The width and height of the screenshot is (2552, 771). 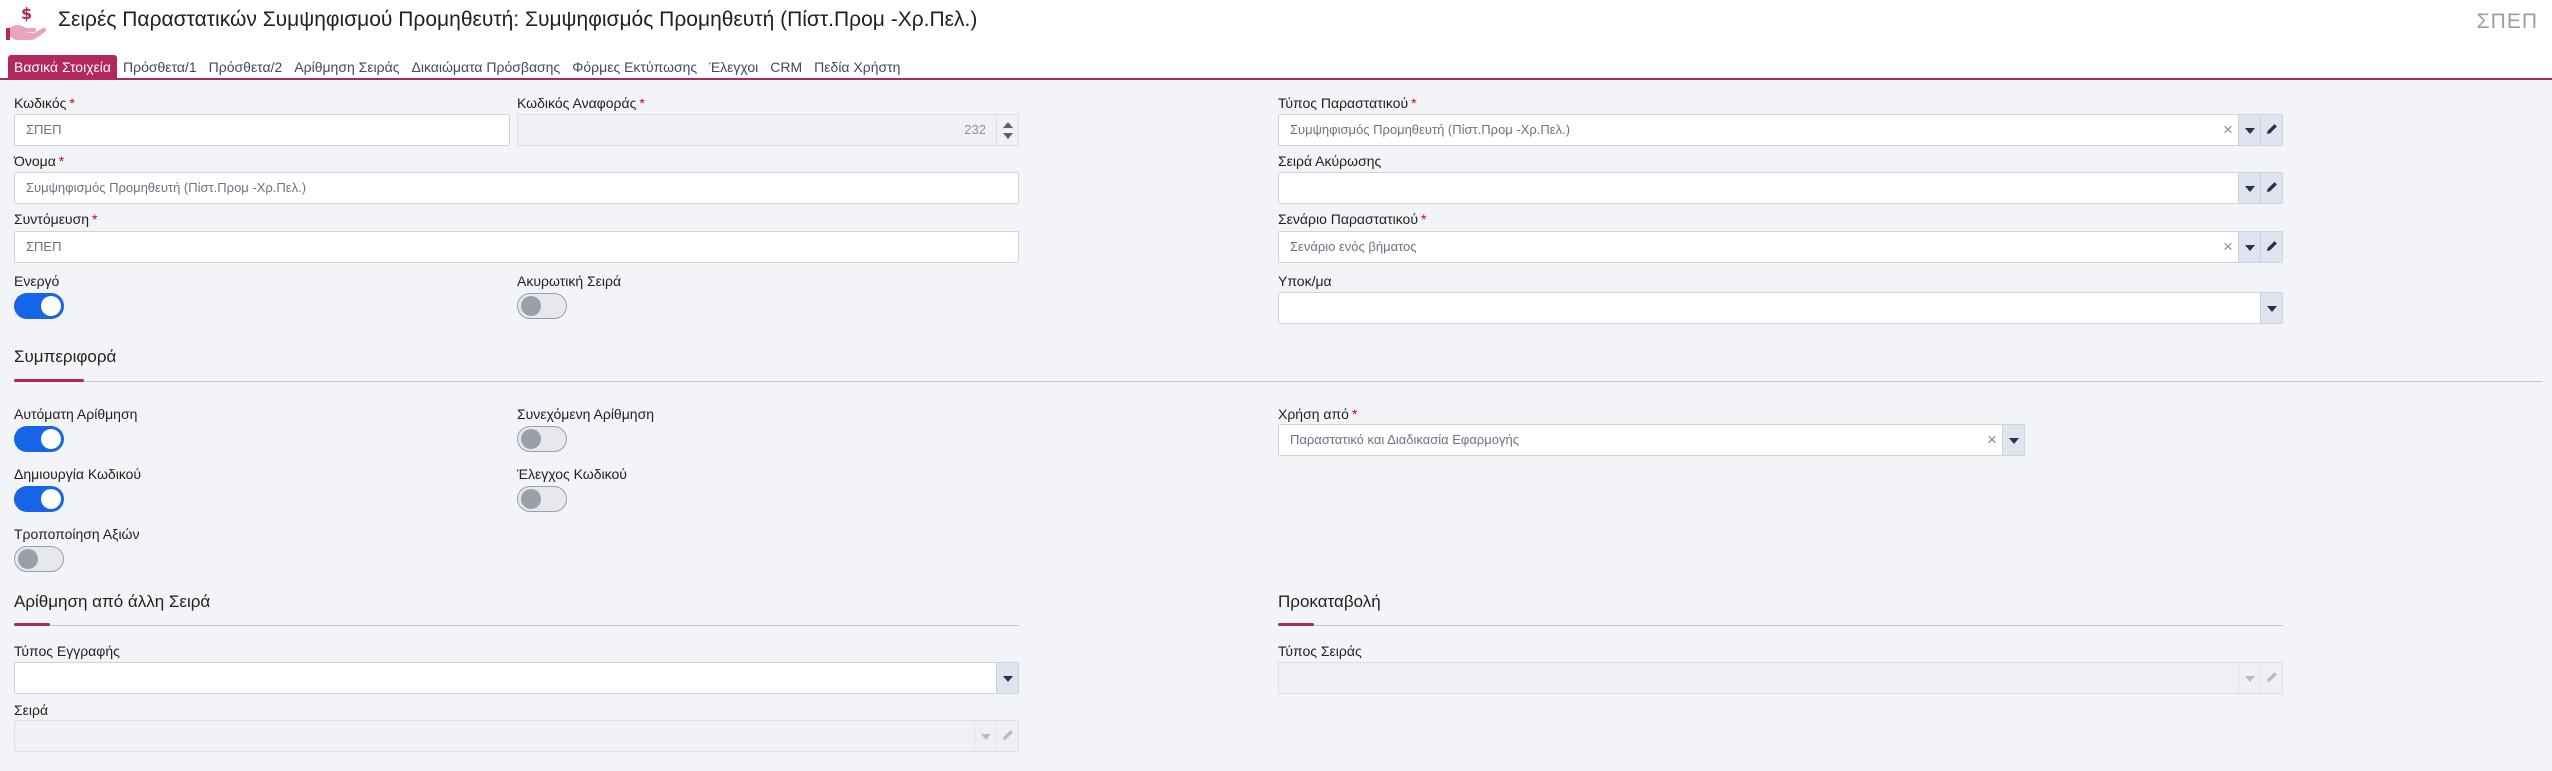 What do you see at coordinates (542, 439) in the screenshot?
I see `continuous-numbering-toggle` at bounding box center [542, 439].